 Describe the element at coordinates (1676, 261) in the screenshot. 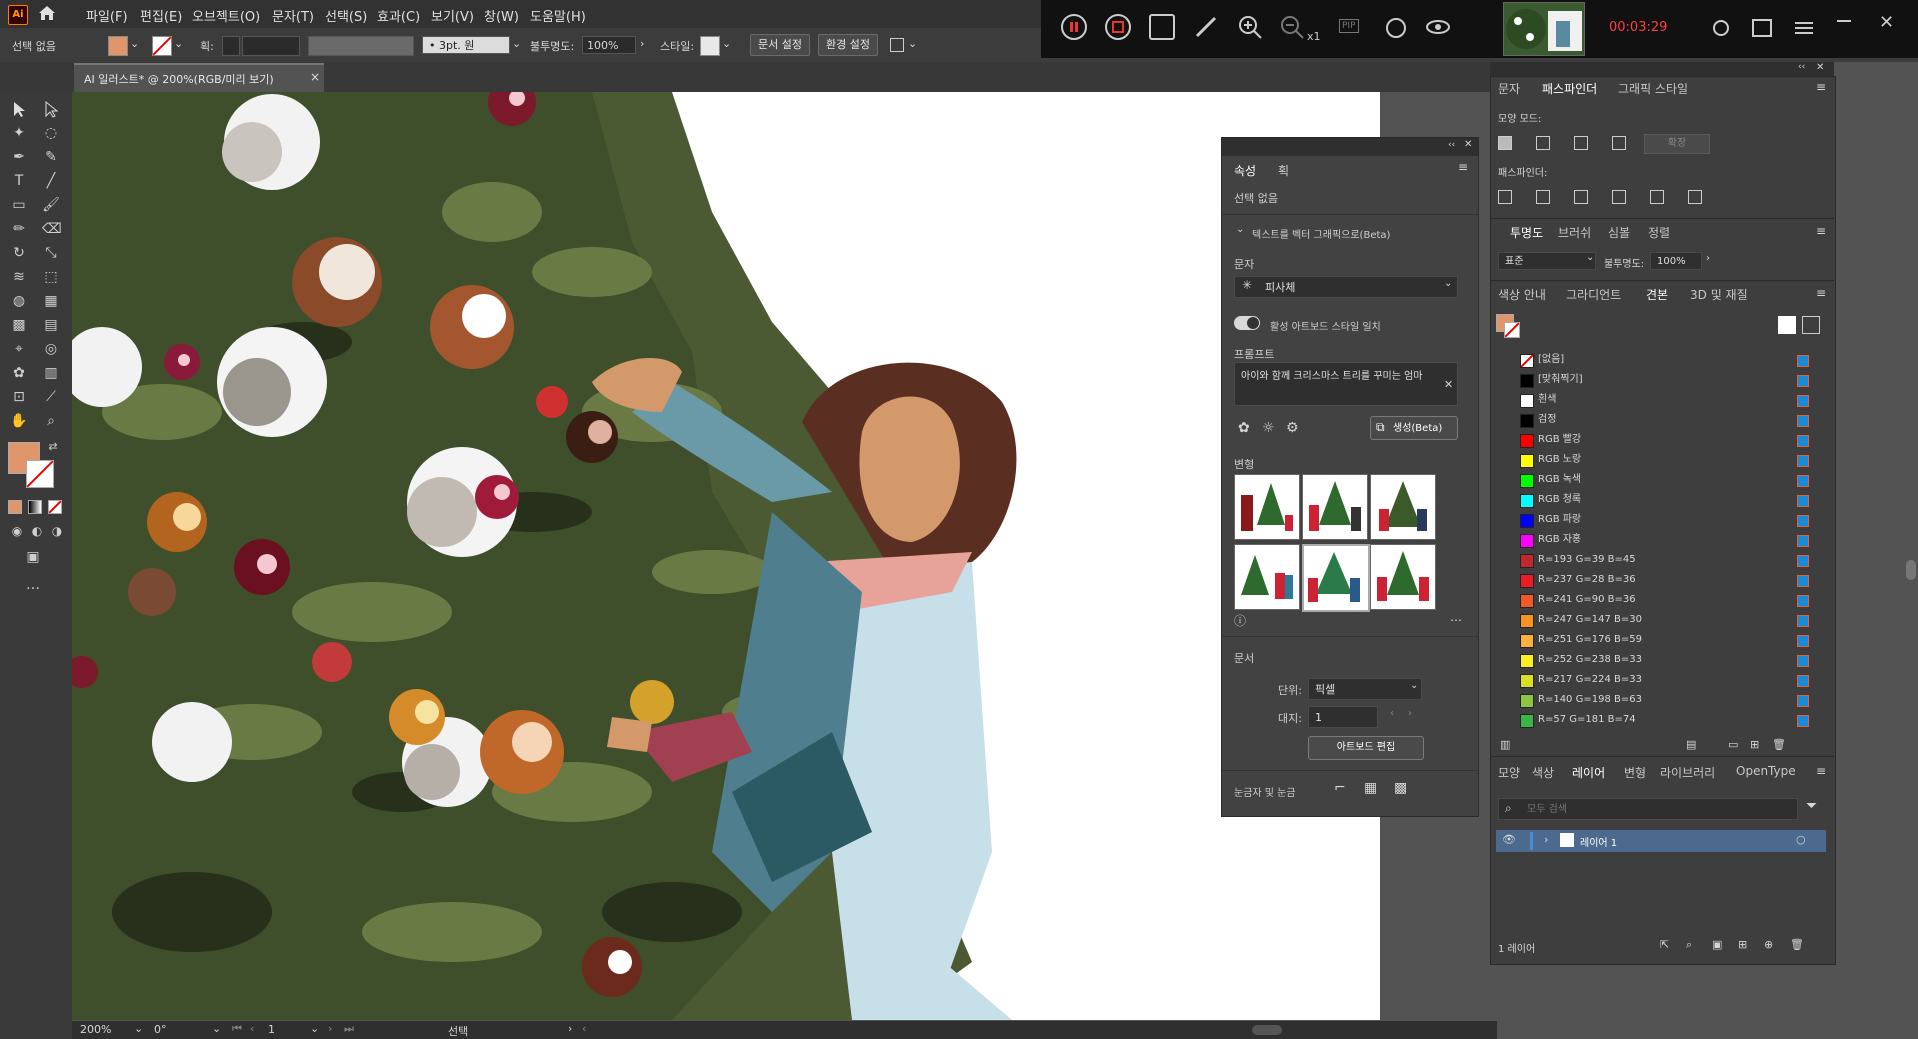

I see `opacity-field: 100%` at that location.